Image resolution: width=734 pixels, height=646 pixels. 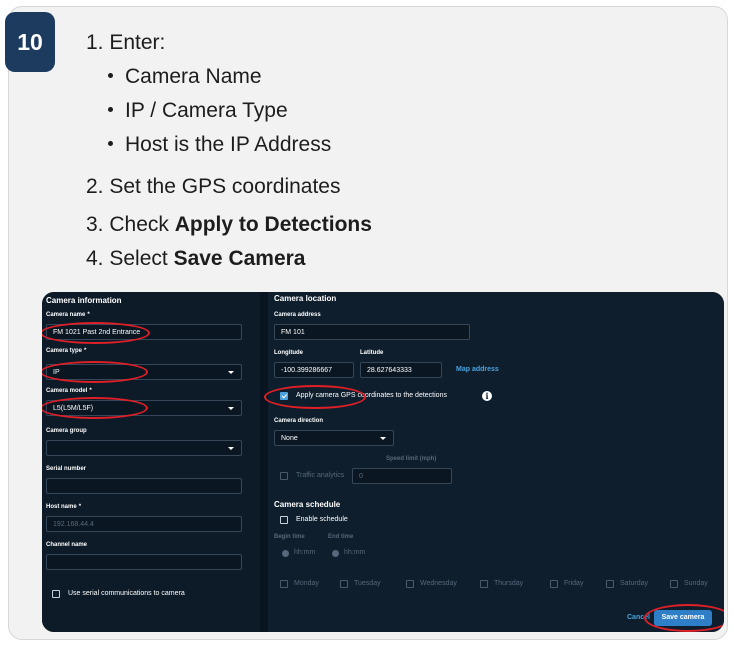 What do you see at coordinates (144, 486) in the screenshot?
I see `serial-number-input` at bounding box center [144, 486].